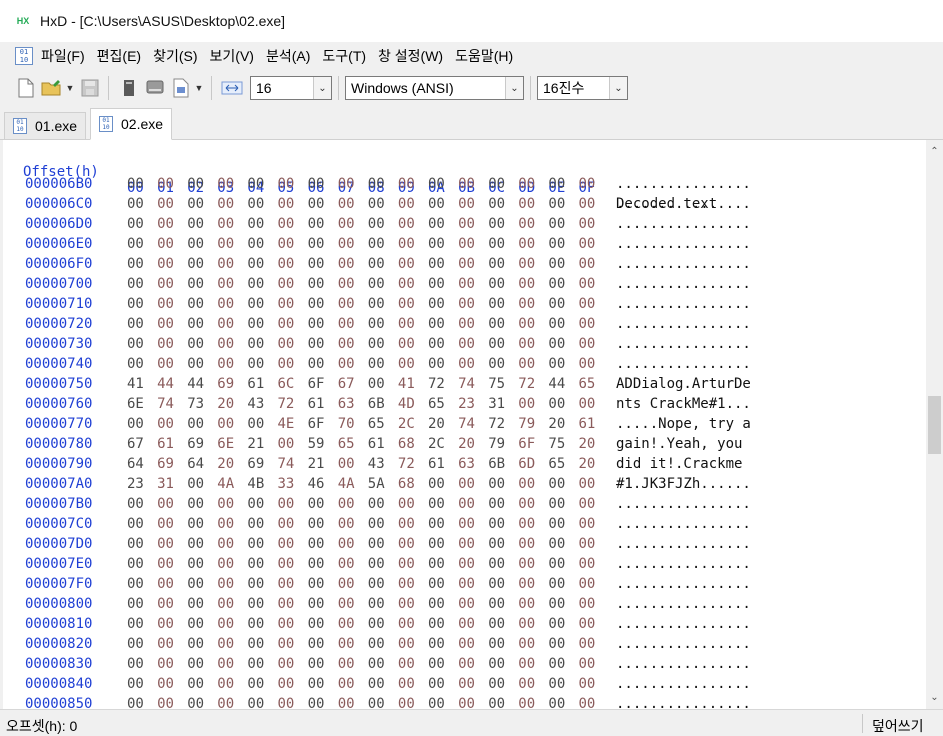  What do you see at coordinates (349, 444) in the screenshot?
I see `hex-byte: 65` at bounding box center [349, 444].